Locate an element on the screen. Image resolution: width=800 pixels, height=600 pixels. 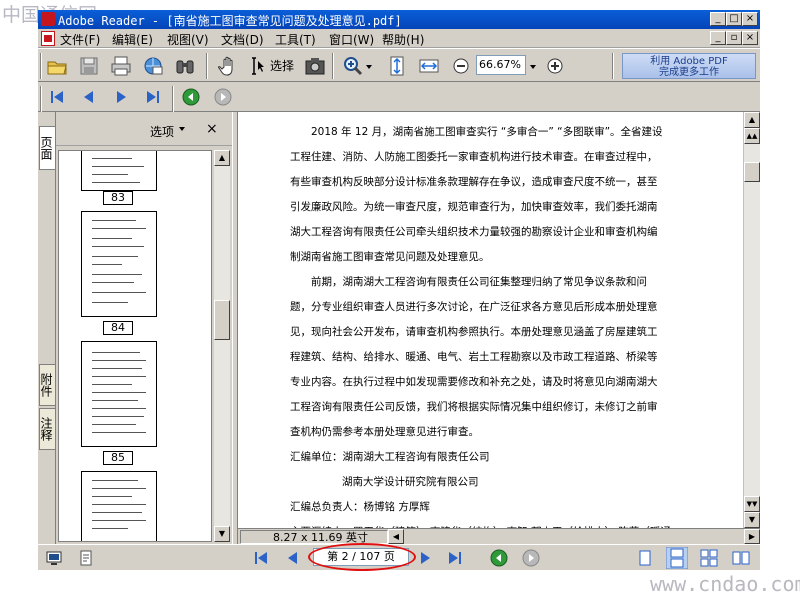
page-down-icon: ▼▼ is located at coordinates (752, 504).